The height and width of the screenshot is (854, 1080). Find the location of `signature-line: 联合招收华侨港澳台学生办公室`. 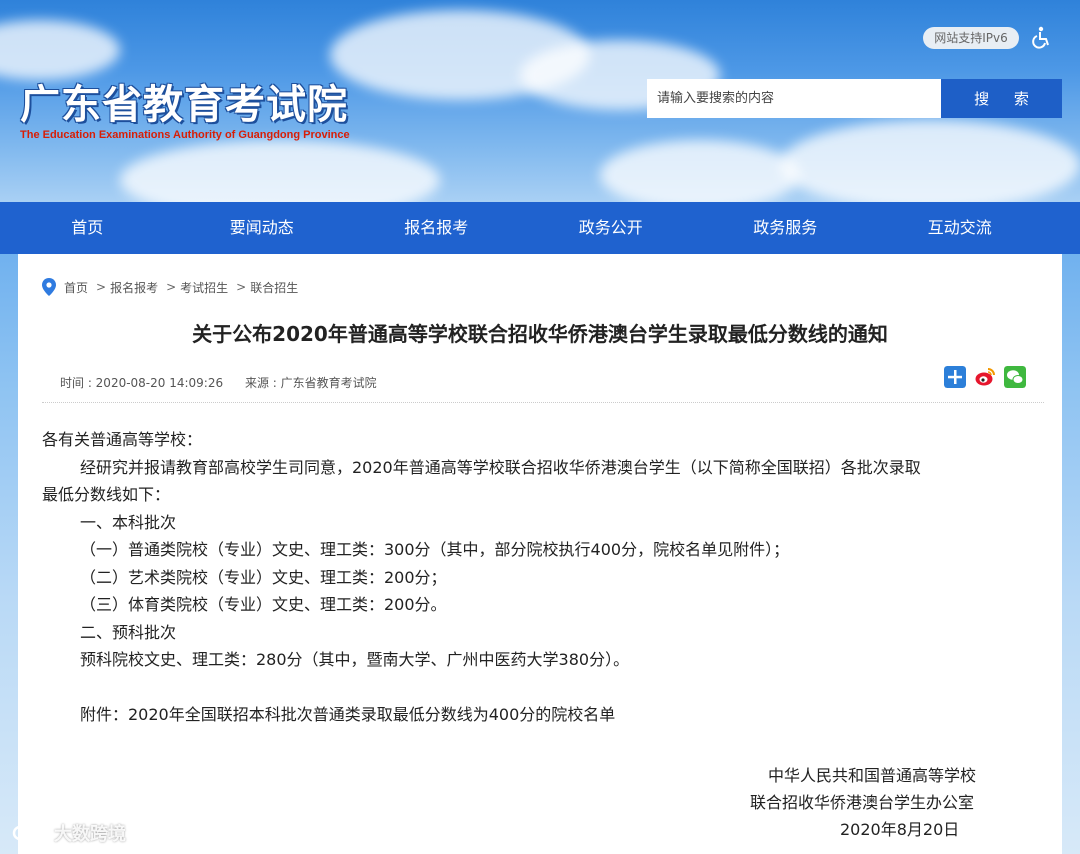

signature-line: 联合招收华侨港澳台学生办公室 is located at coordinates (862, 802).